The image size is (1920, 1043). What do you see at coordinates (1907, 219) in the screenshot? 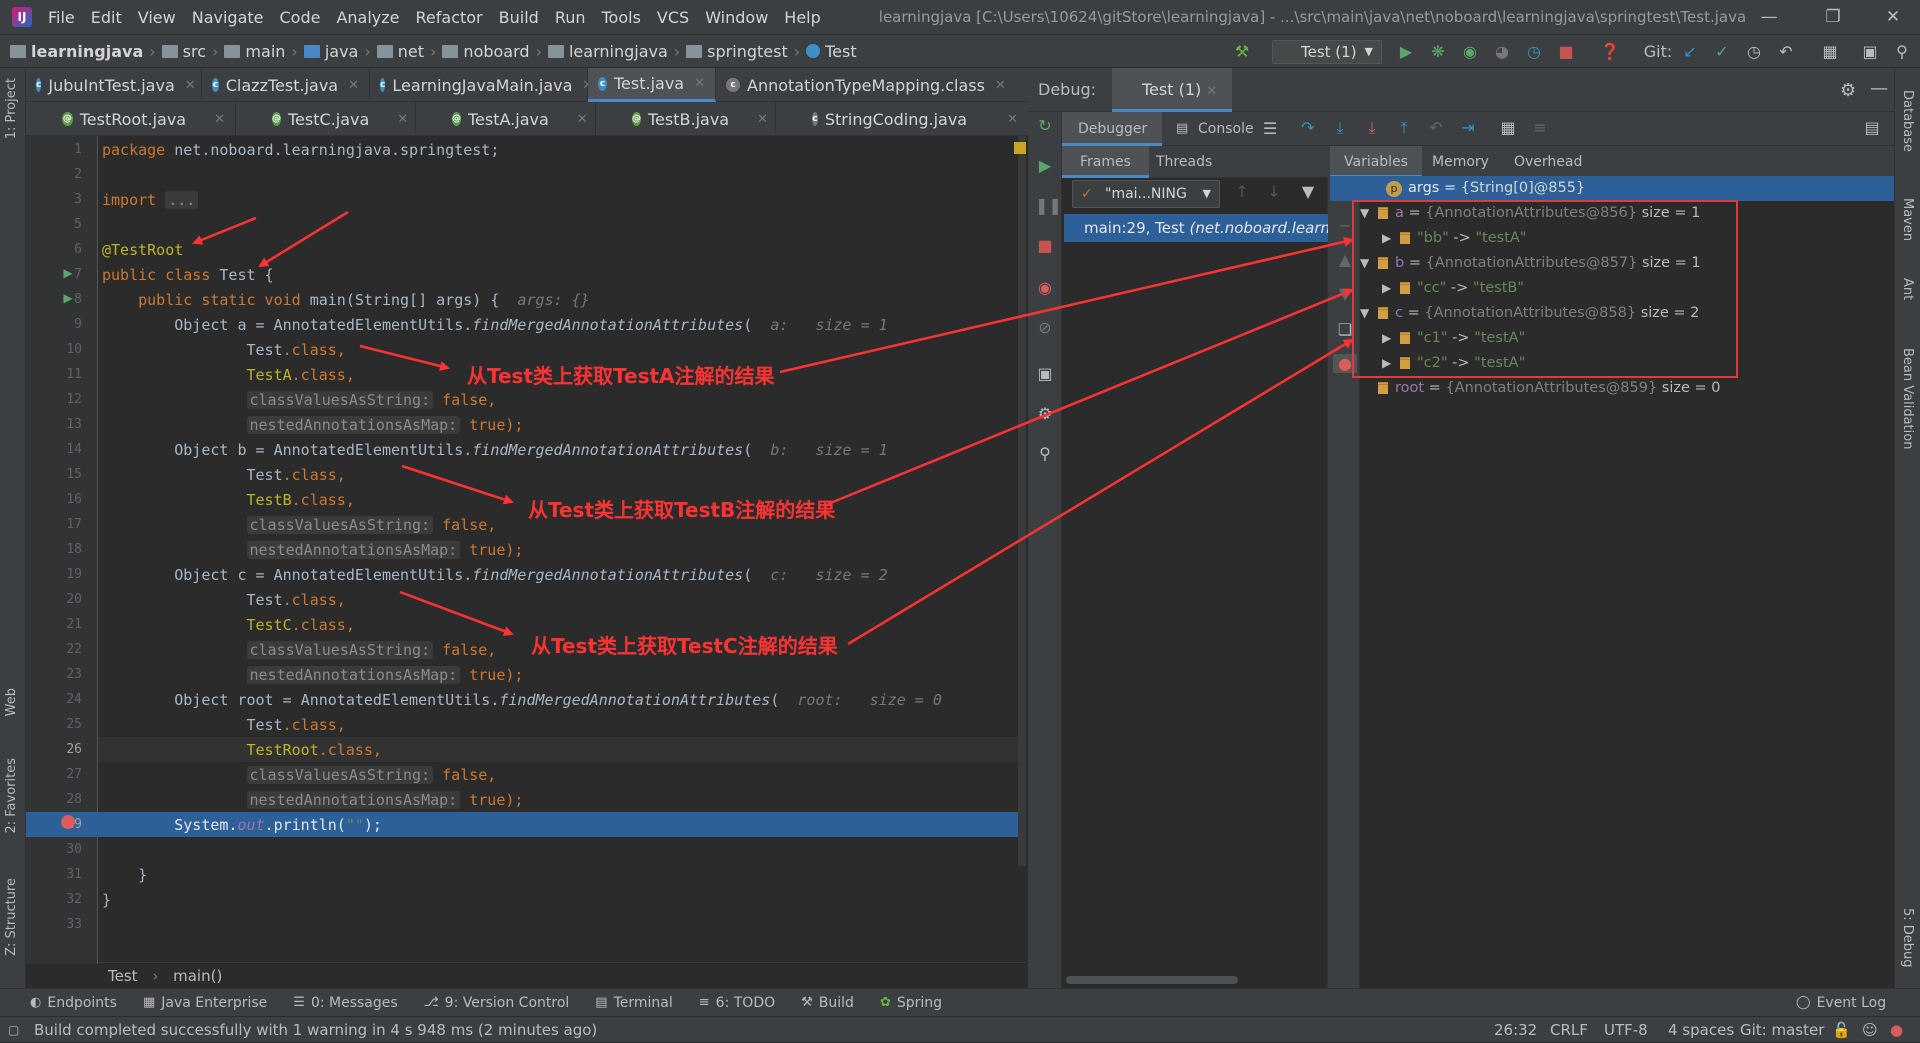
I see `maven-tool-button: Maven` at bounding box center [1907, 219].